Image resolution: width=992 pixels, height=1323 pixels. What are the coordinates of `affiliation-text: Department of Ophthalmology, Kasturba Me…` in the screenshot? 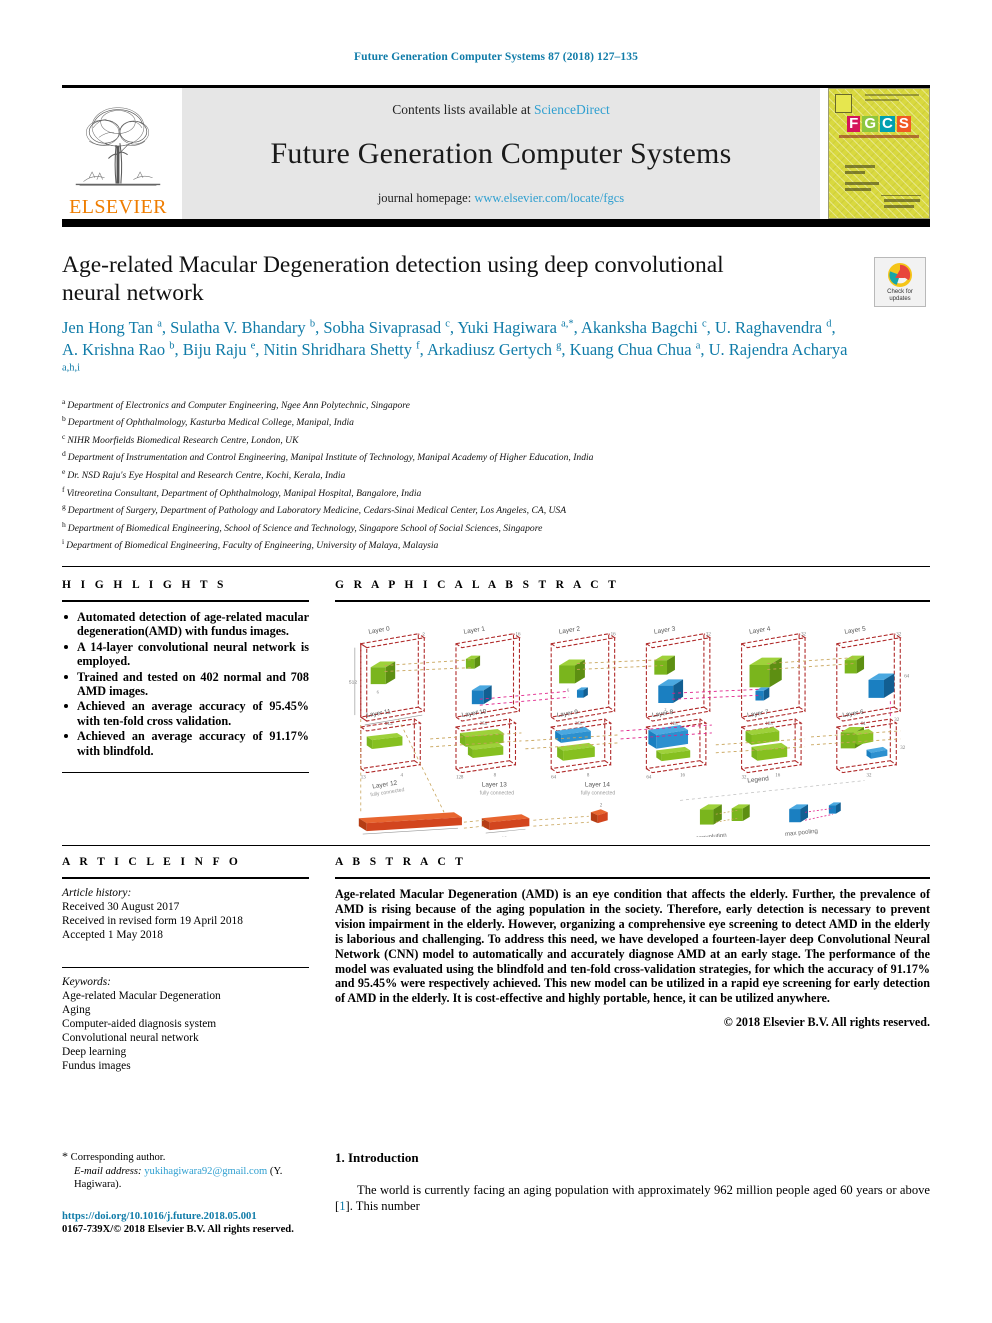 It's located at (210, 423).